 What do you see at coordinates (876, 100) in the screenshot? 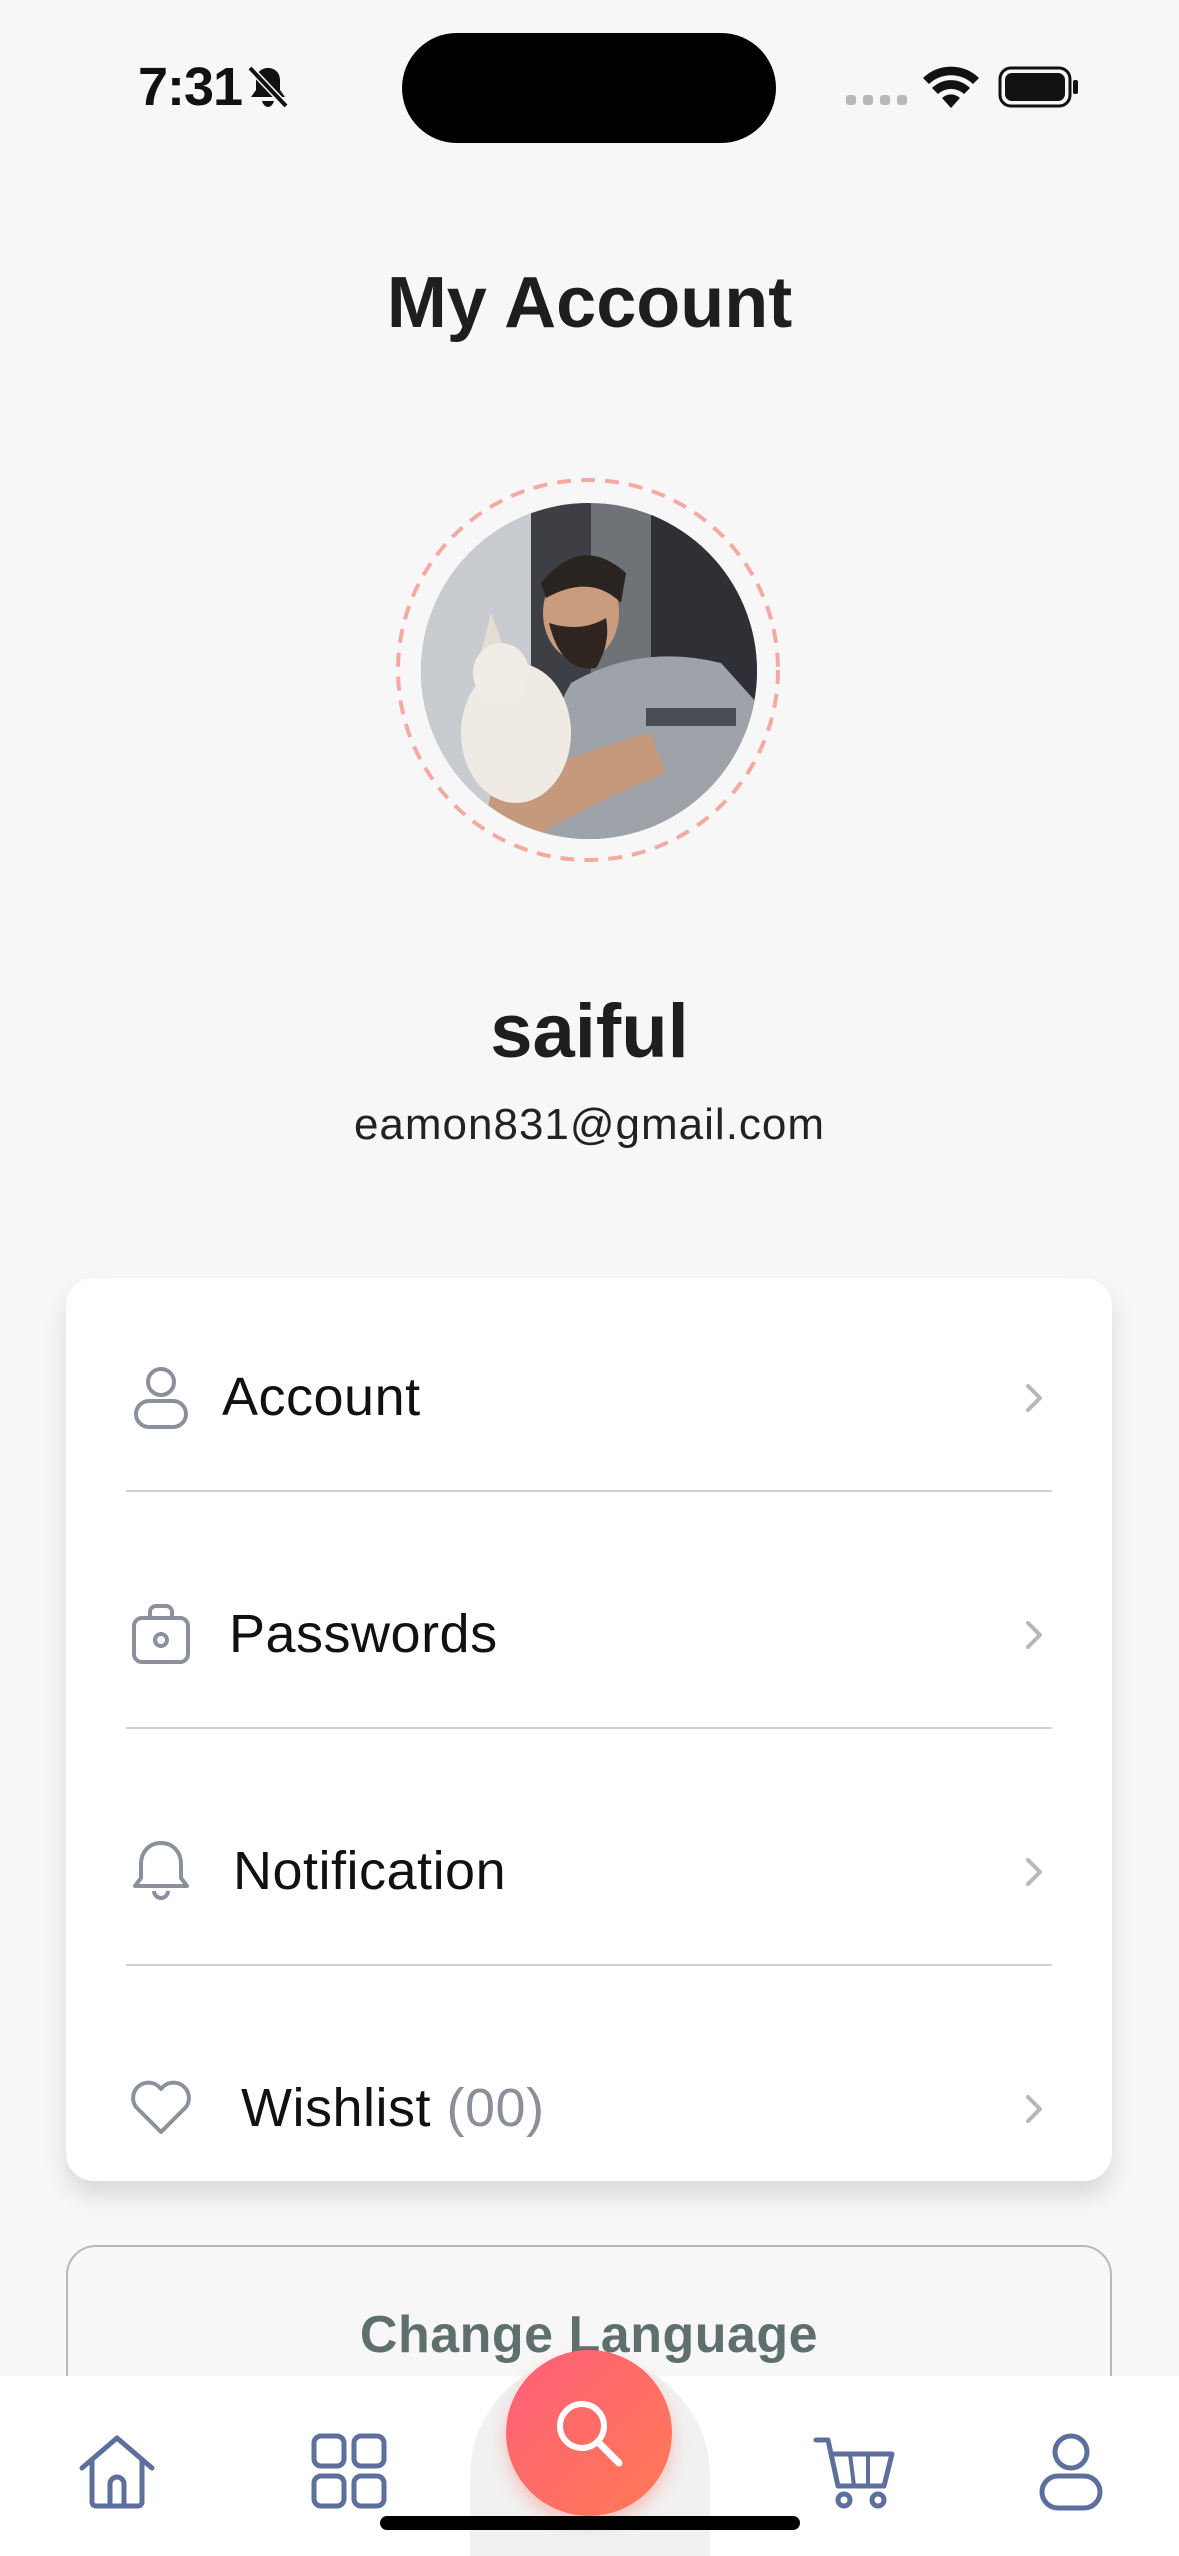
I see `cellular-signal-icon` at bounding box center [876, 100].